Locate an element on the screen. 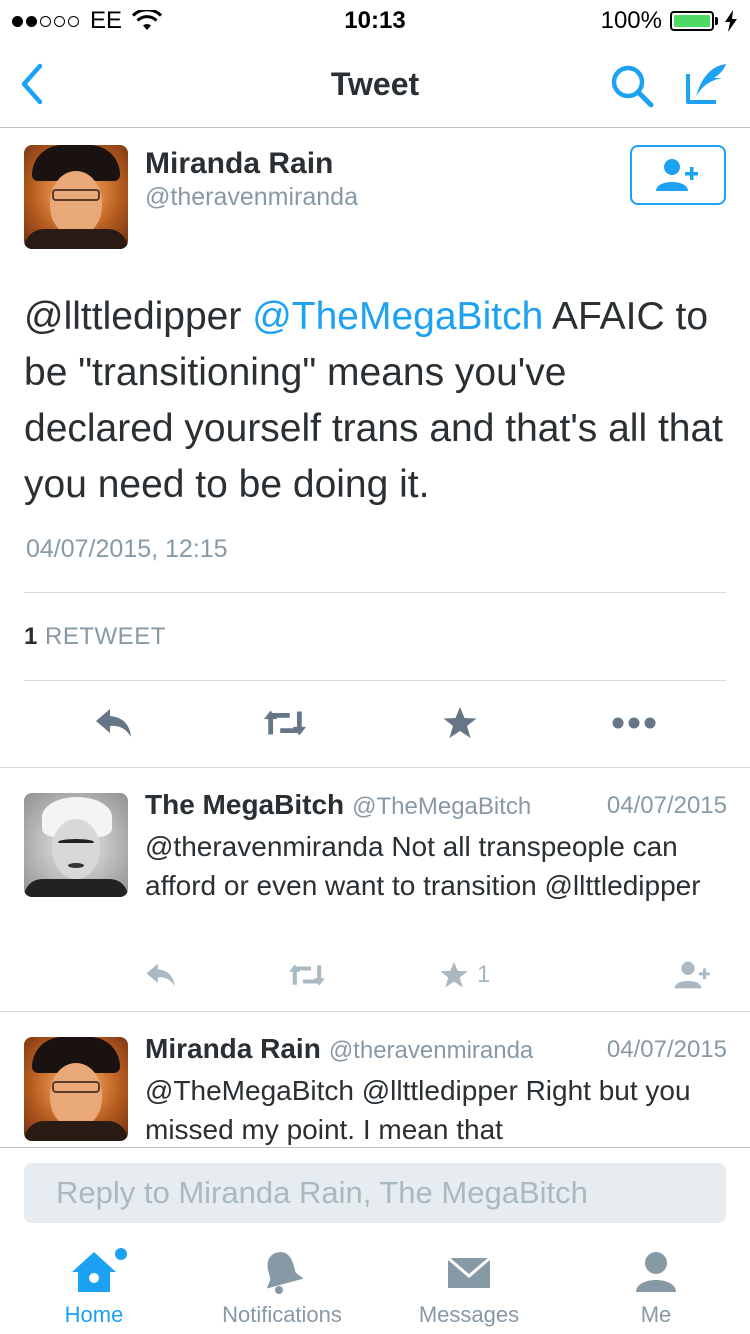 This screenshot has height=1334, width=750. like-count: 1 is located at coordinates (484, 974).